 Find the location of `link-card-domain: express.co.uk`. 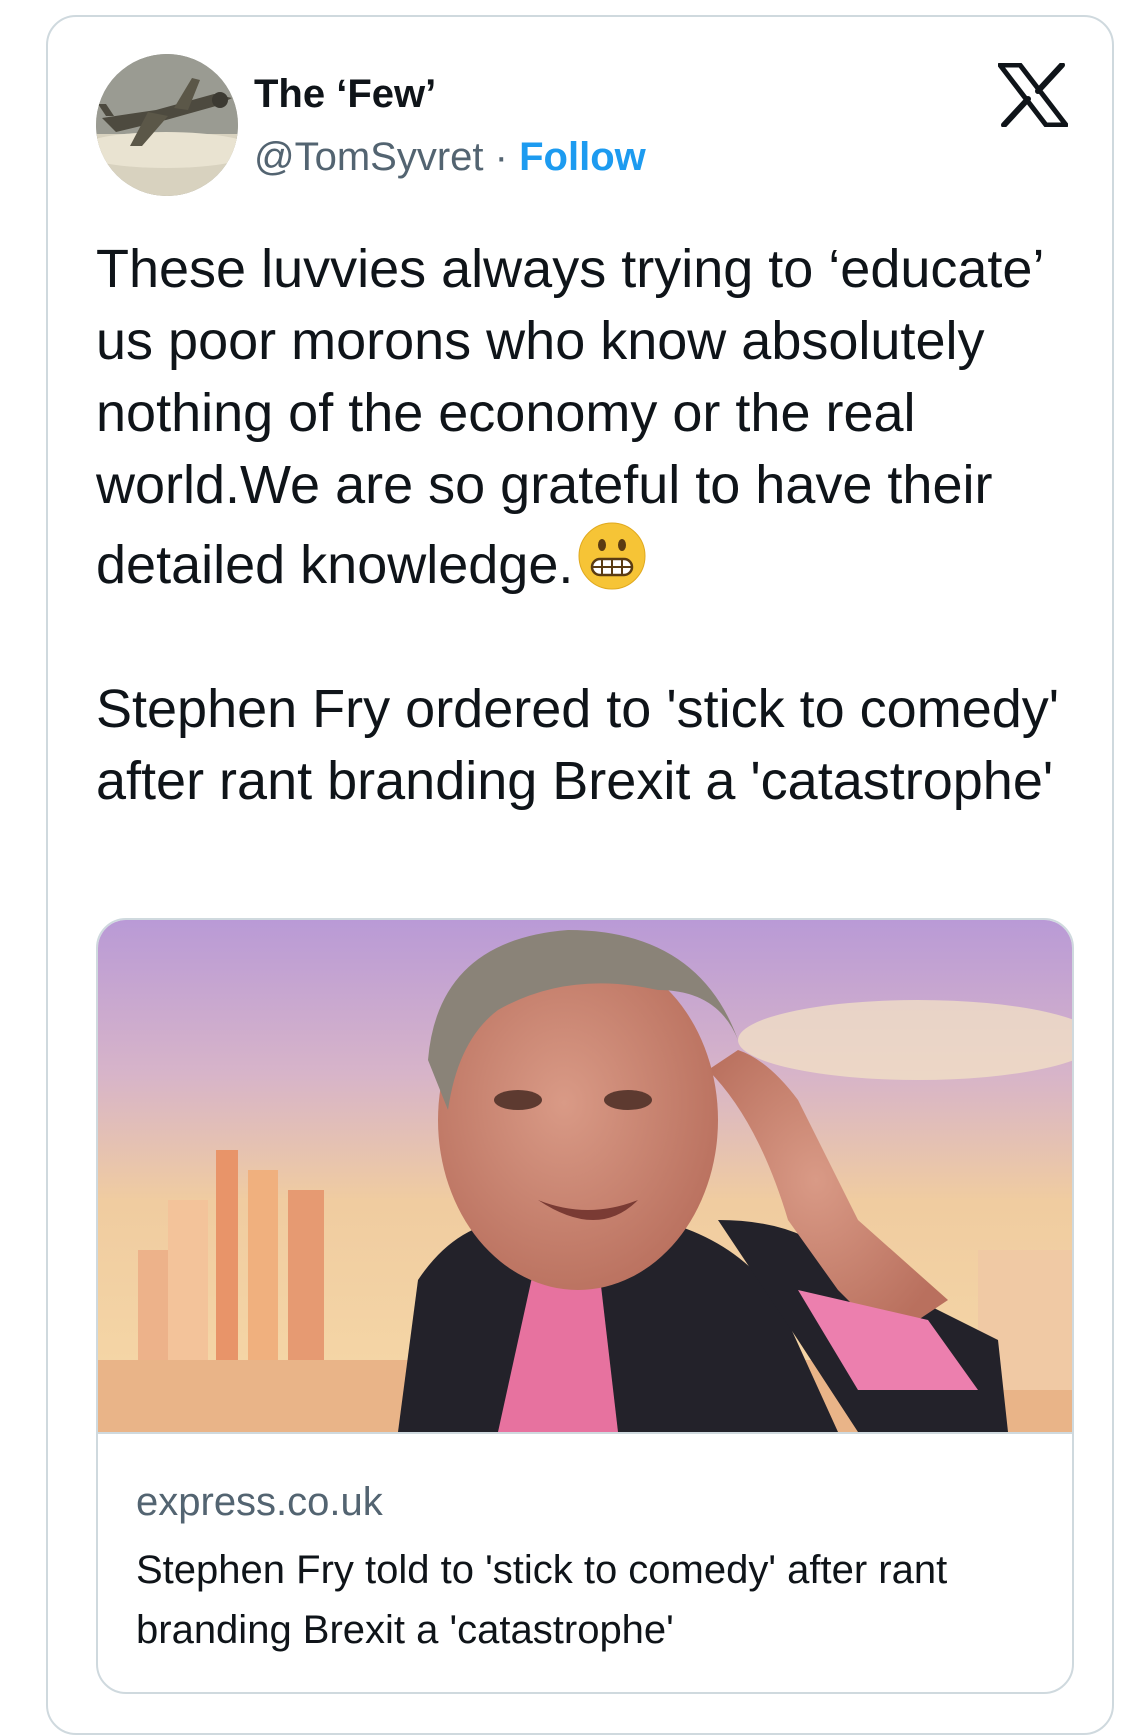

link-card-domain: express.co.uk is located at coordinates (259, 1502).